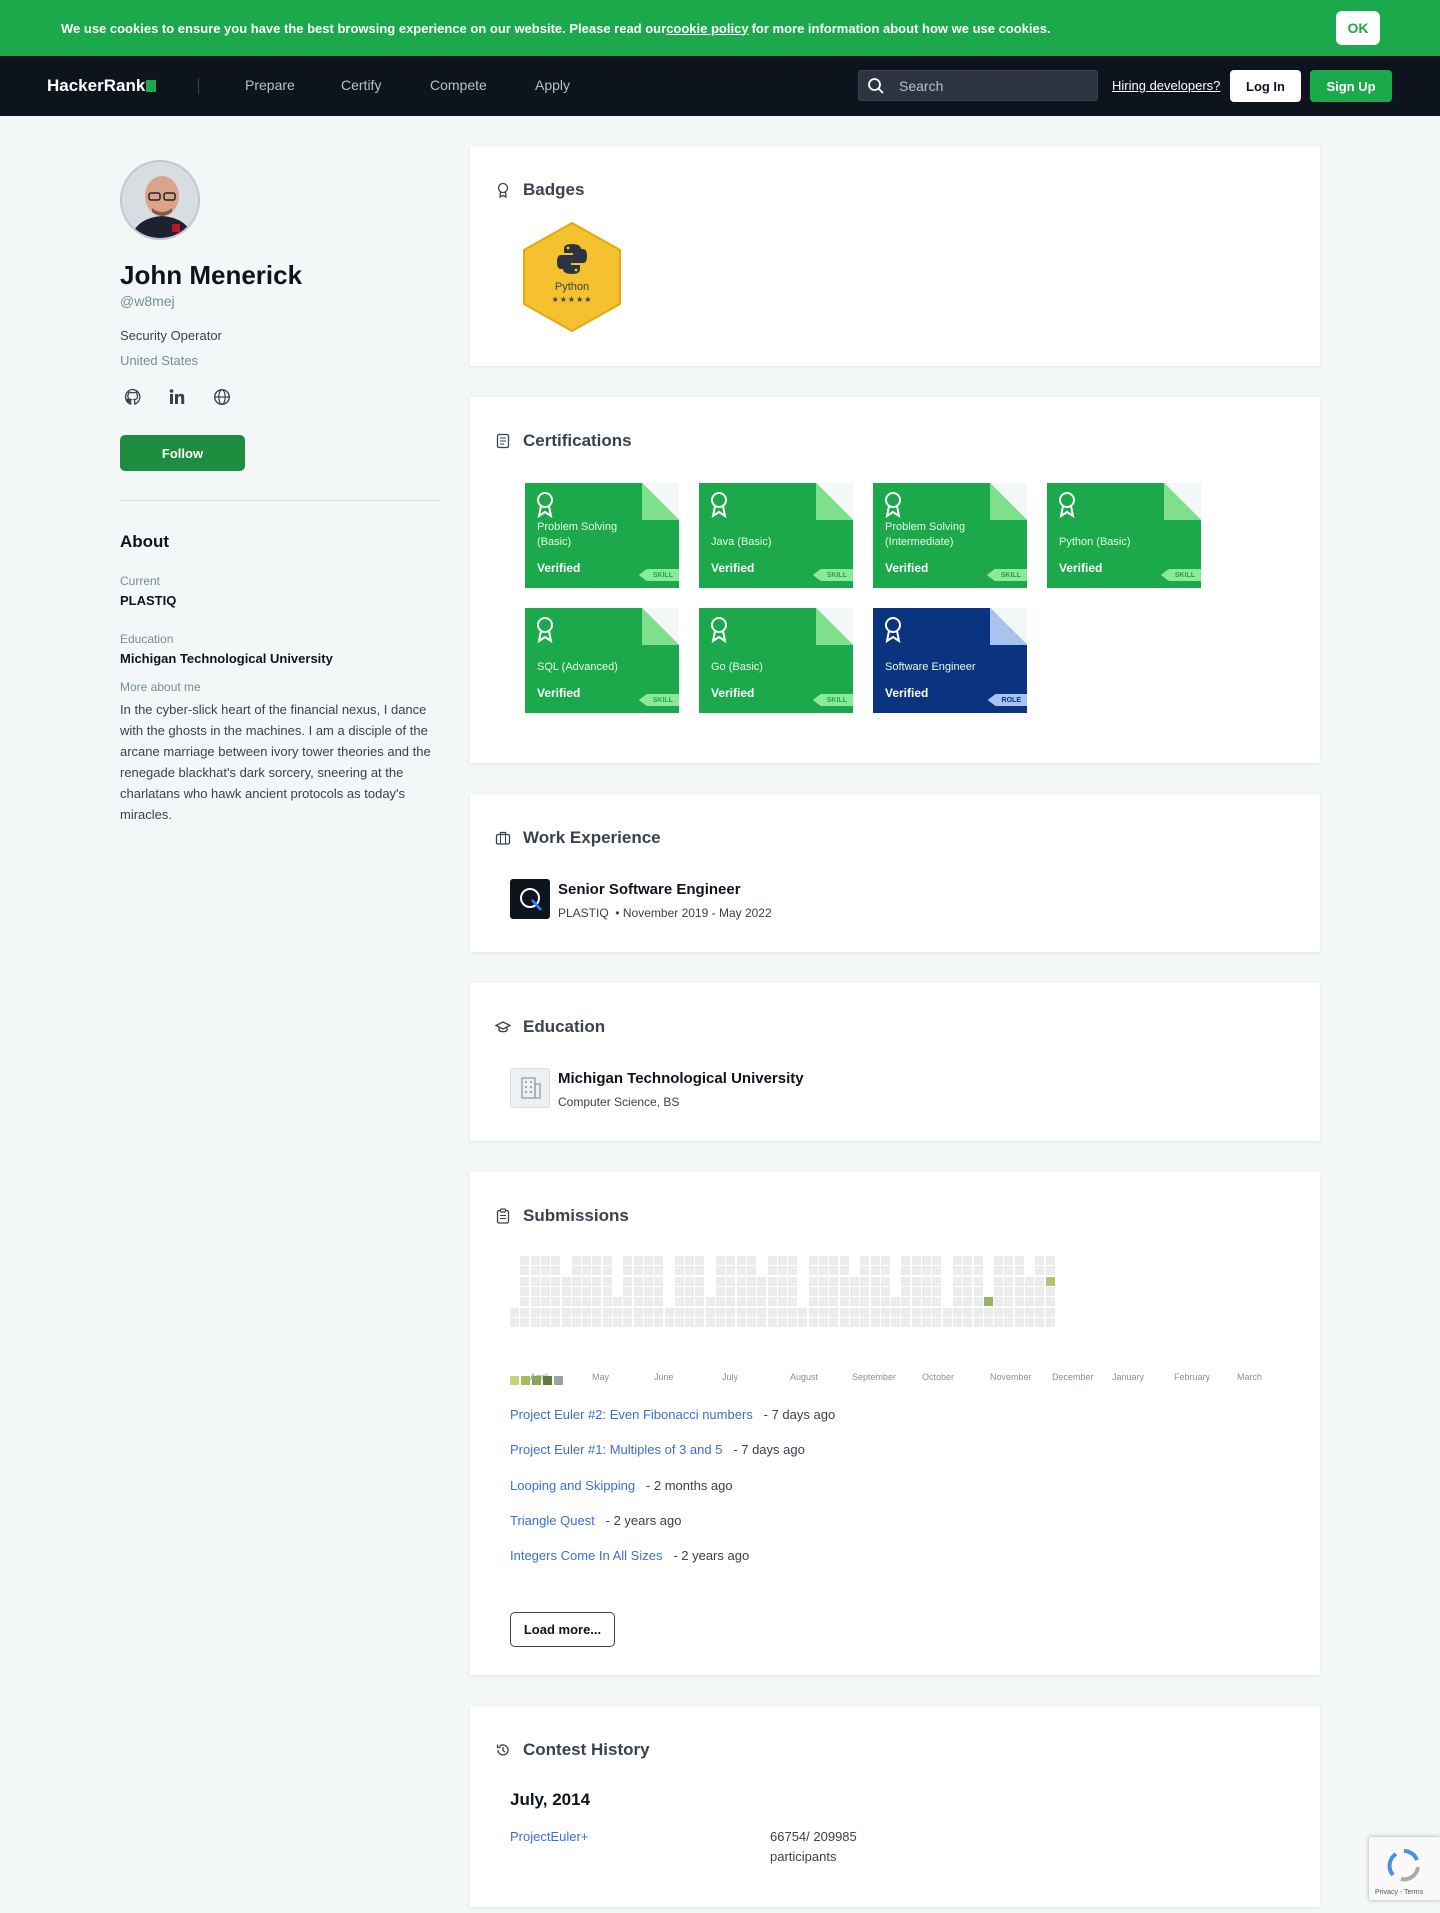 This screenshot has height=1913, width=1440. Describe the element at coordinates (270, 85) in the screenshot. I see `nav-prepare: Prepare` at that location.